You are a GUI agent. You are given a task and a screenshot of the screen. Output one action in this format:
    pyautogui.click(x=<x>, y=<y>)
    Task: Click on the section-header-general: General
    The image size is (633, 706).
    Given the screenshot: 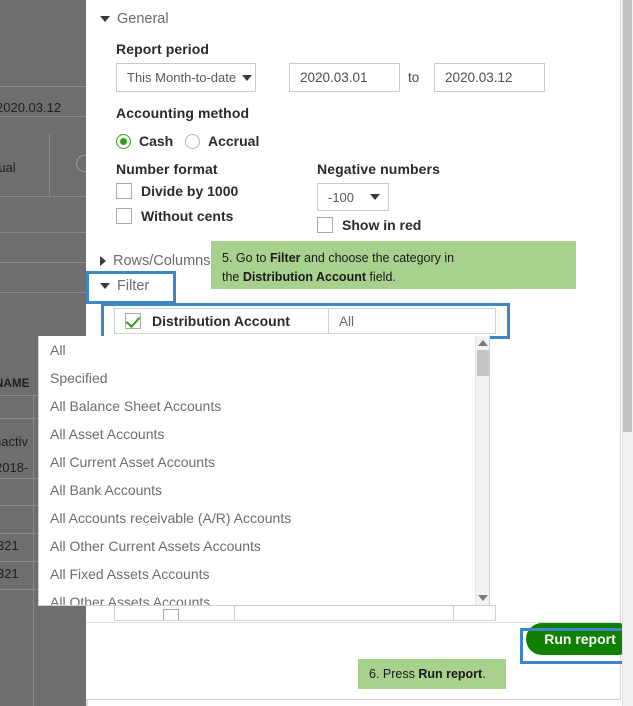 What is the action you would take?
    pyautogui.click(x=134, y=19)
    